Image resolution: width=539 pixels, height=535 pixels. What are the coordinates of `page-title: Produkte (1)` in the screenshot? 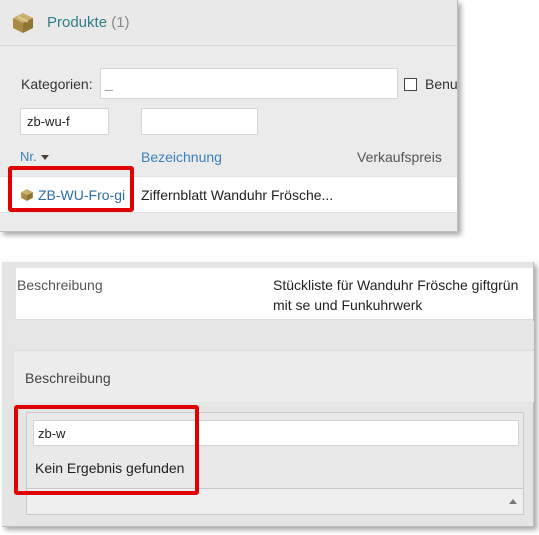 It's located at (88, 22).